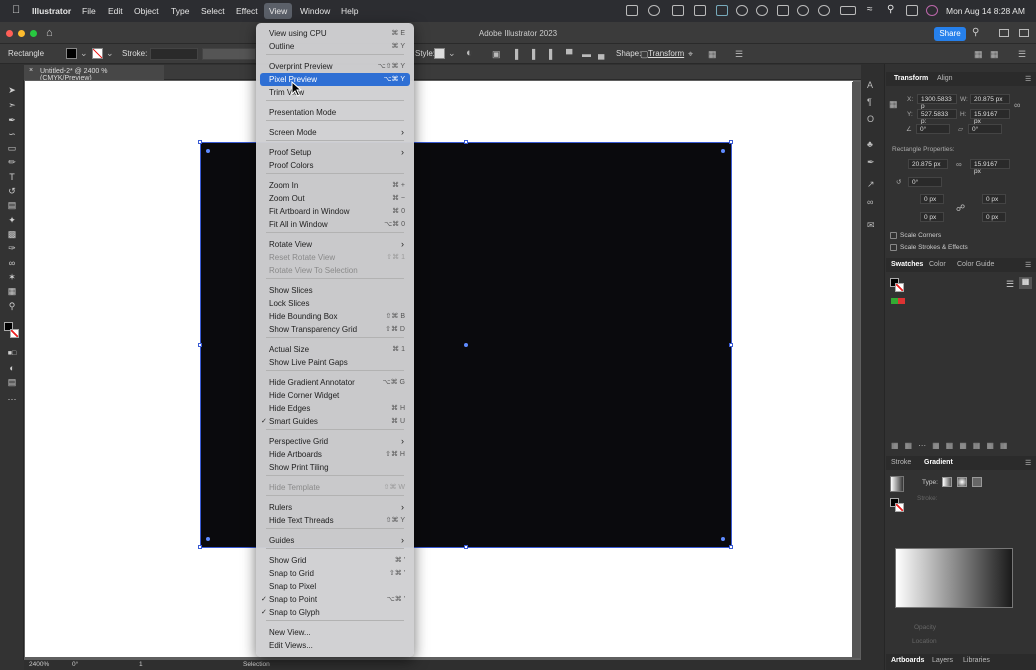 This screenshot has height=670, width=1036. Describe the element at coordinates (12, 248) in the screenshot. I see `eyedropper-tool-icon: ✑` at that location.